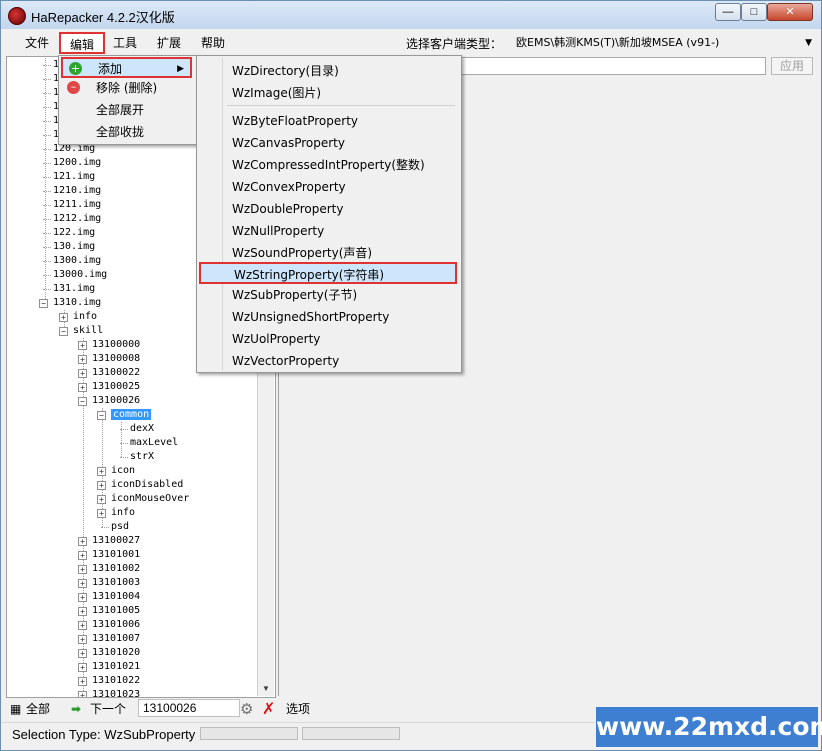 The image size is (822, 751). What do you see at coordinates (328, 93) in the screenshot?
I see `submenu-item: WzImage(图片)` at bounding box center [328, 93].